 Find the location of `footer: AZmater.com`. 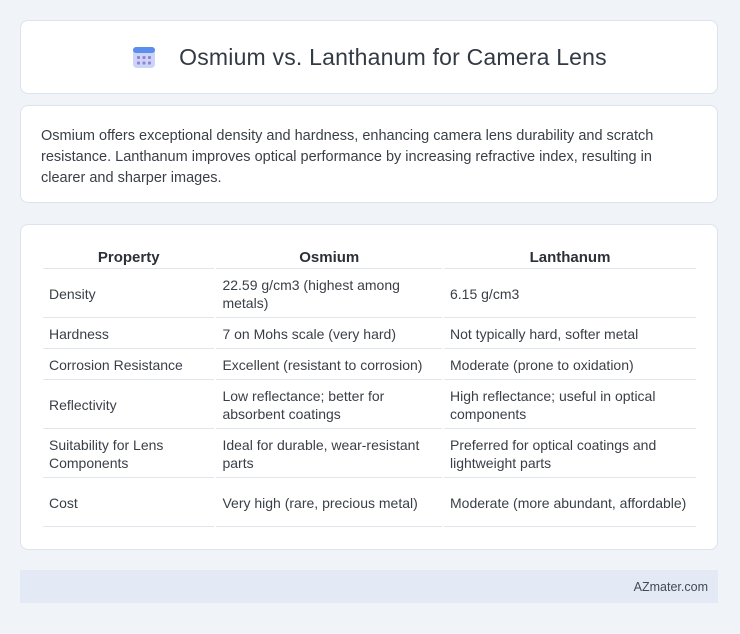

footer: AZmater.com is located at coordinates (369, 586).